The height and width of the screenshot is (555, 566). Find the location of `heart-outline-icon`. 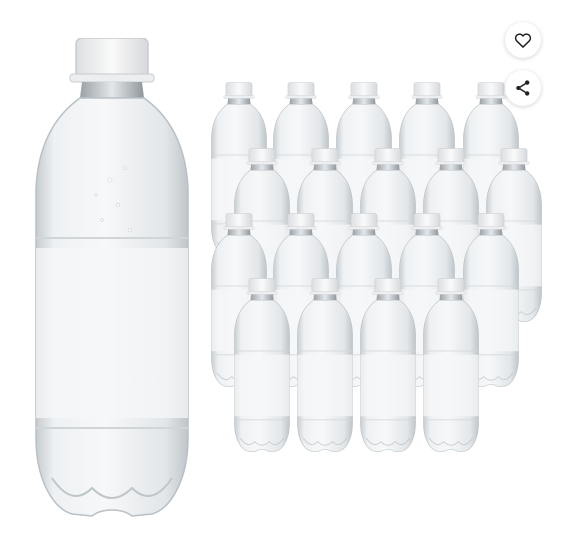

heart-outline-icon is located at coordinates (523, 40).